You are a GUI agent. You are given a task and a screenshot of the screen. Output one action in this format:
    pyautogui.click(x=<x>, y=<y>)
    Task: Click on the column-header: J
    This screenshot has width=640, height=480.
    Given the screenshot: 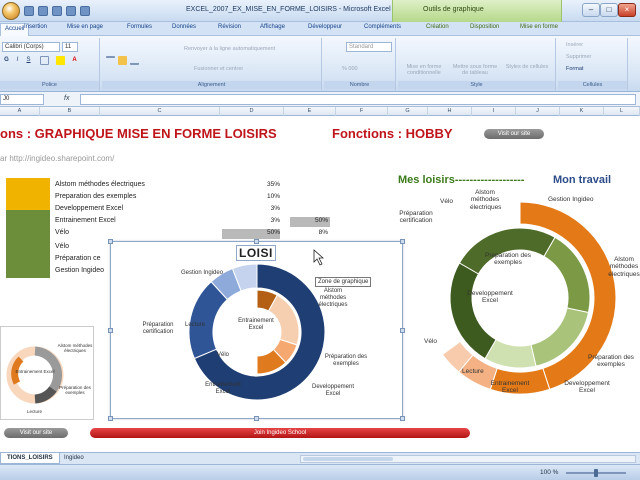 What is the action you would take?
    pyautogui.click(x=538, y=111)
    